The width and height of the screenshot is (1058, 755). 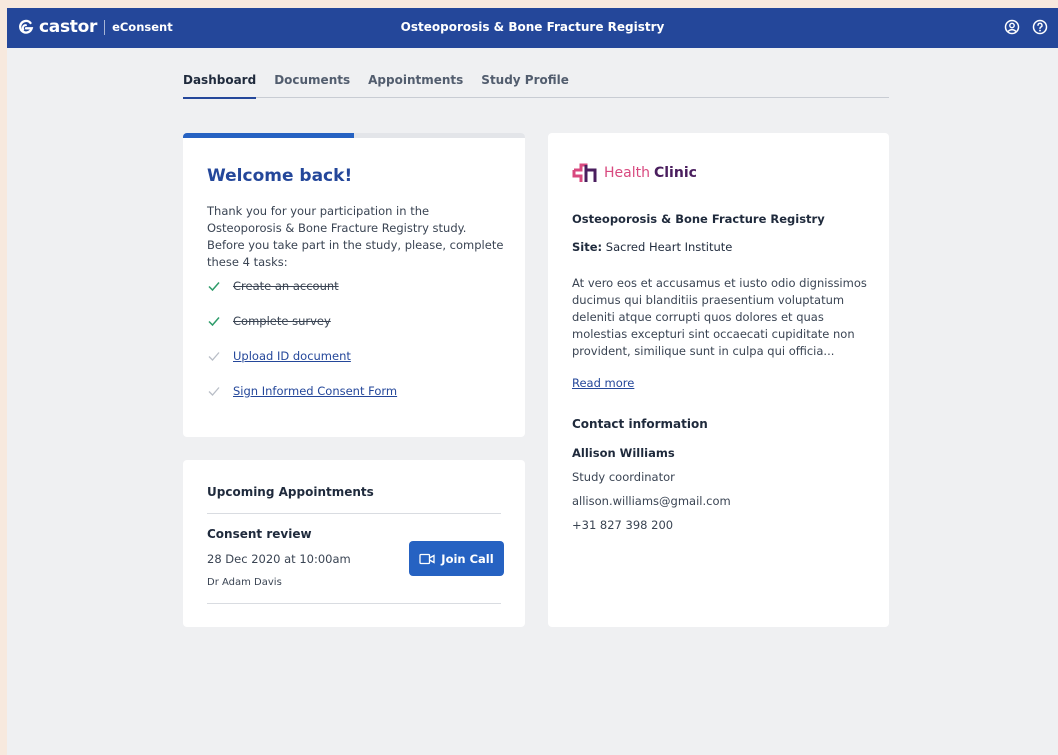 What do you see at coordinates (427, 558) in the screenshot?
I see `video-camera-icon` at bounding box center [427, 558].